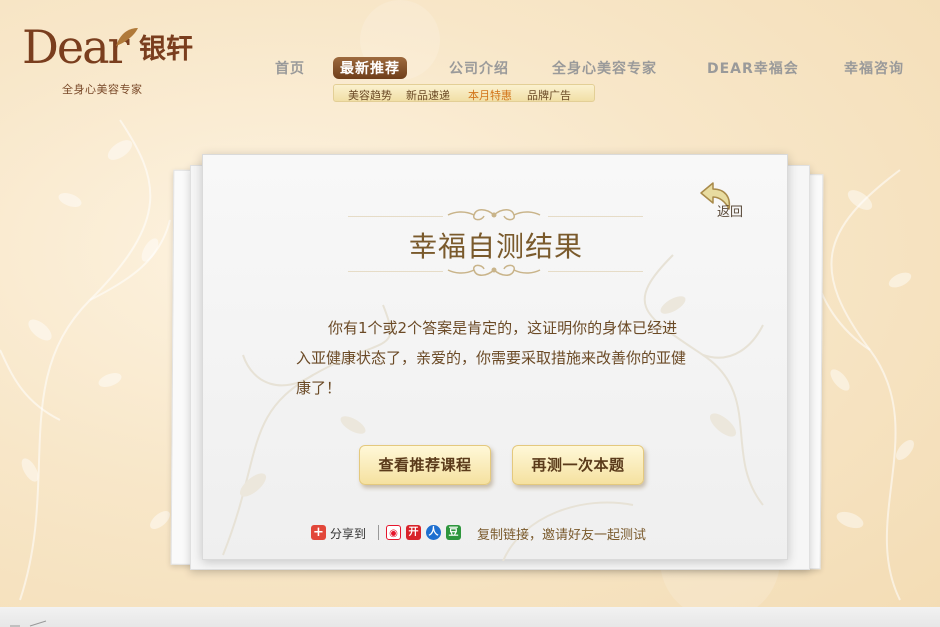  Describe the element at coordinates (166, 49) in the screenshot. I see `logo-chinese-name: 银轩` at that location.